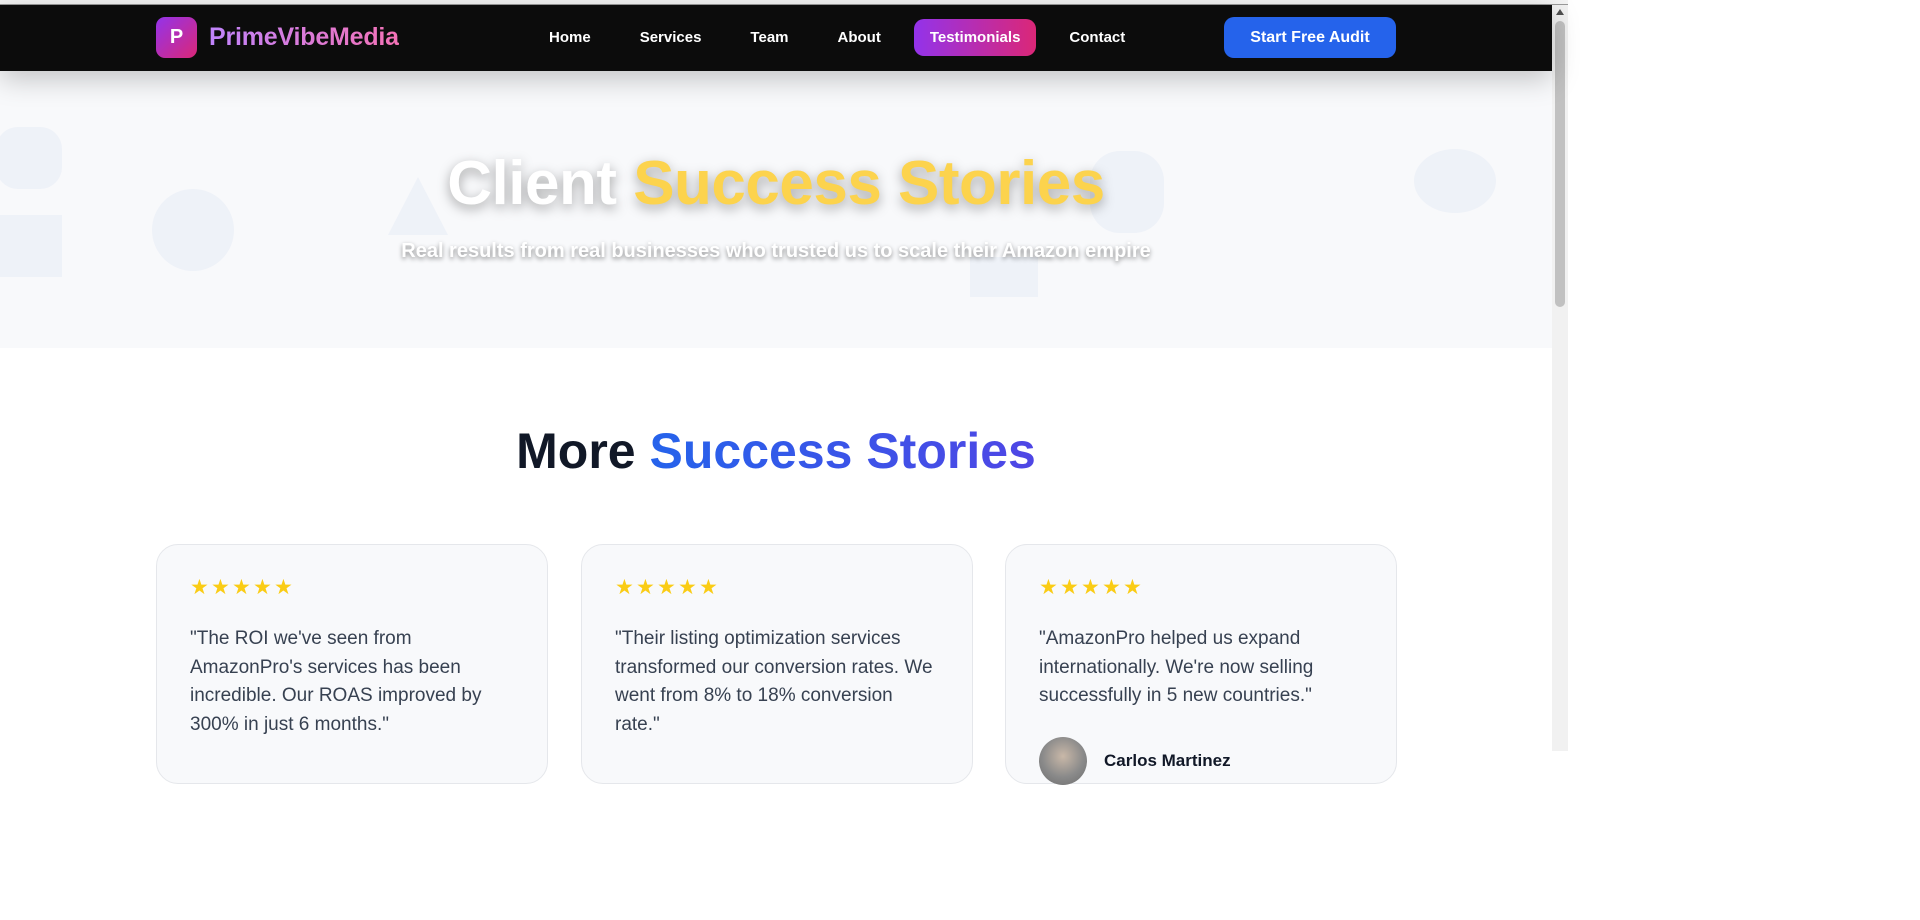 The image size is (1920, 920). What do you see at coordinates (304, 37) in the screenshot?
I see `brand-name: PrimeVibeMedia` at bounding box center [304, 37].